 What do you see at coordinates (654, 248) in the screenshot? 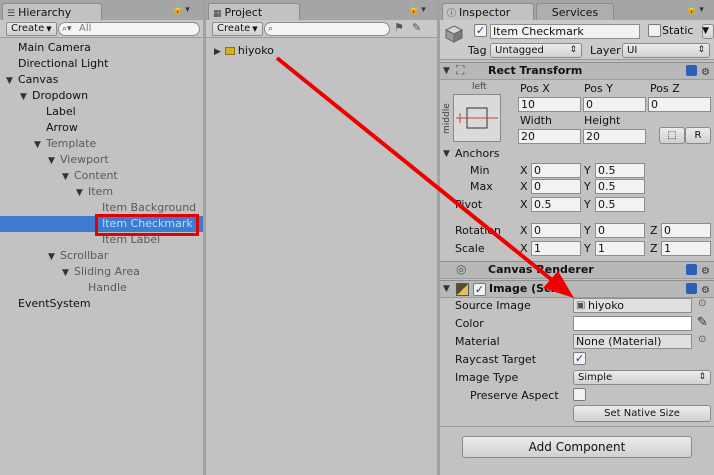
I see `scale-z-label: Z` at bounding box center [654, 248].